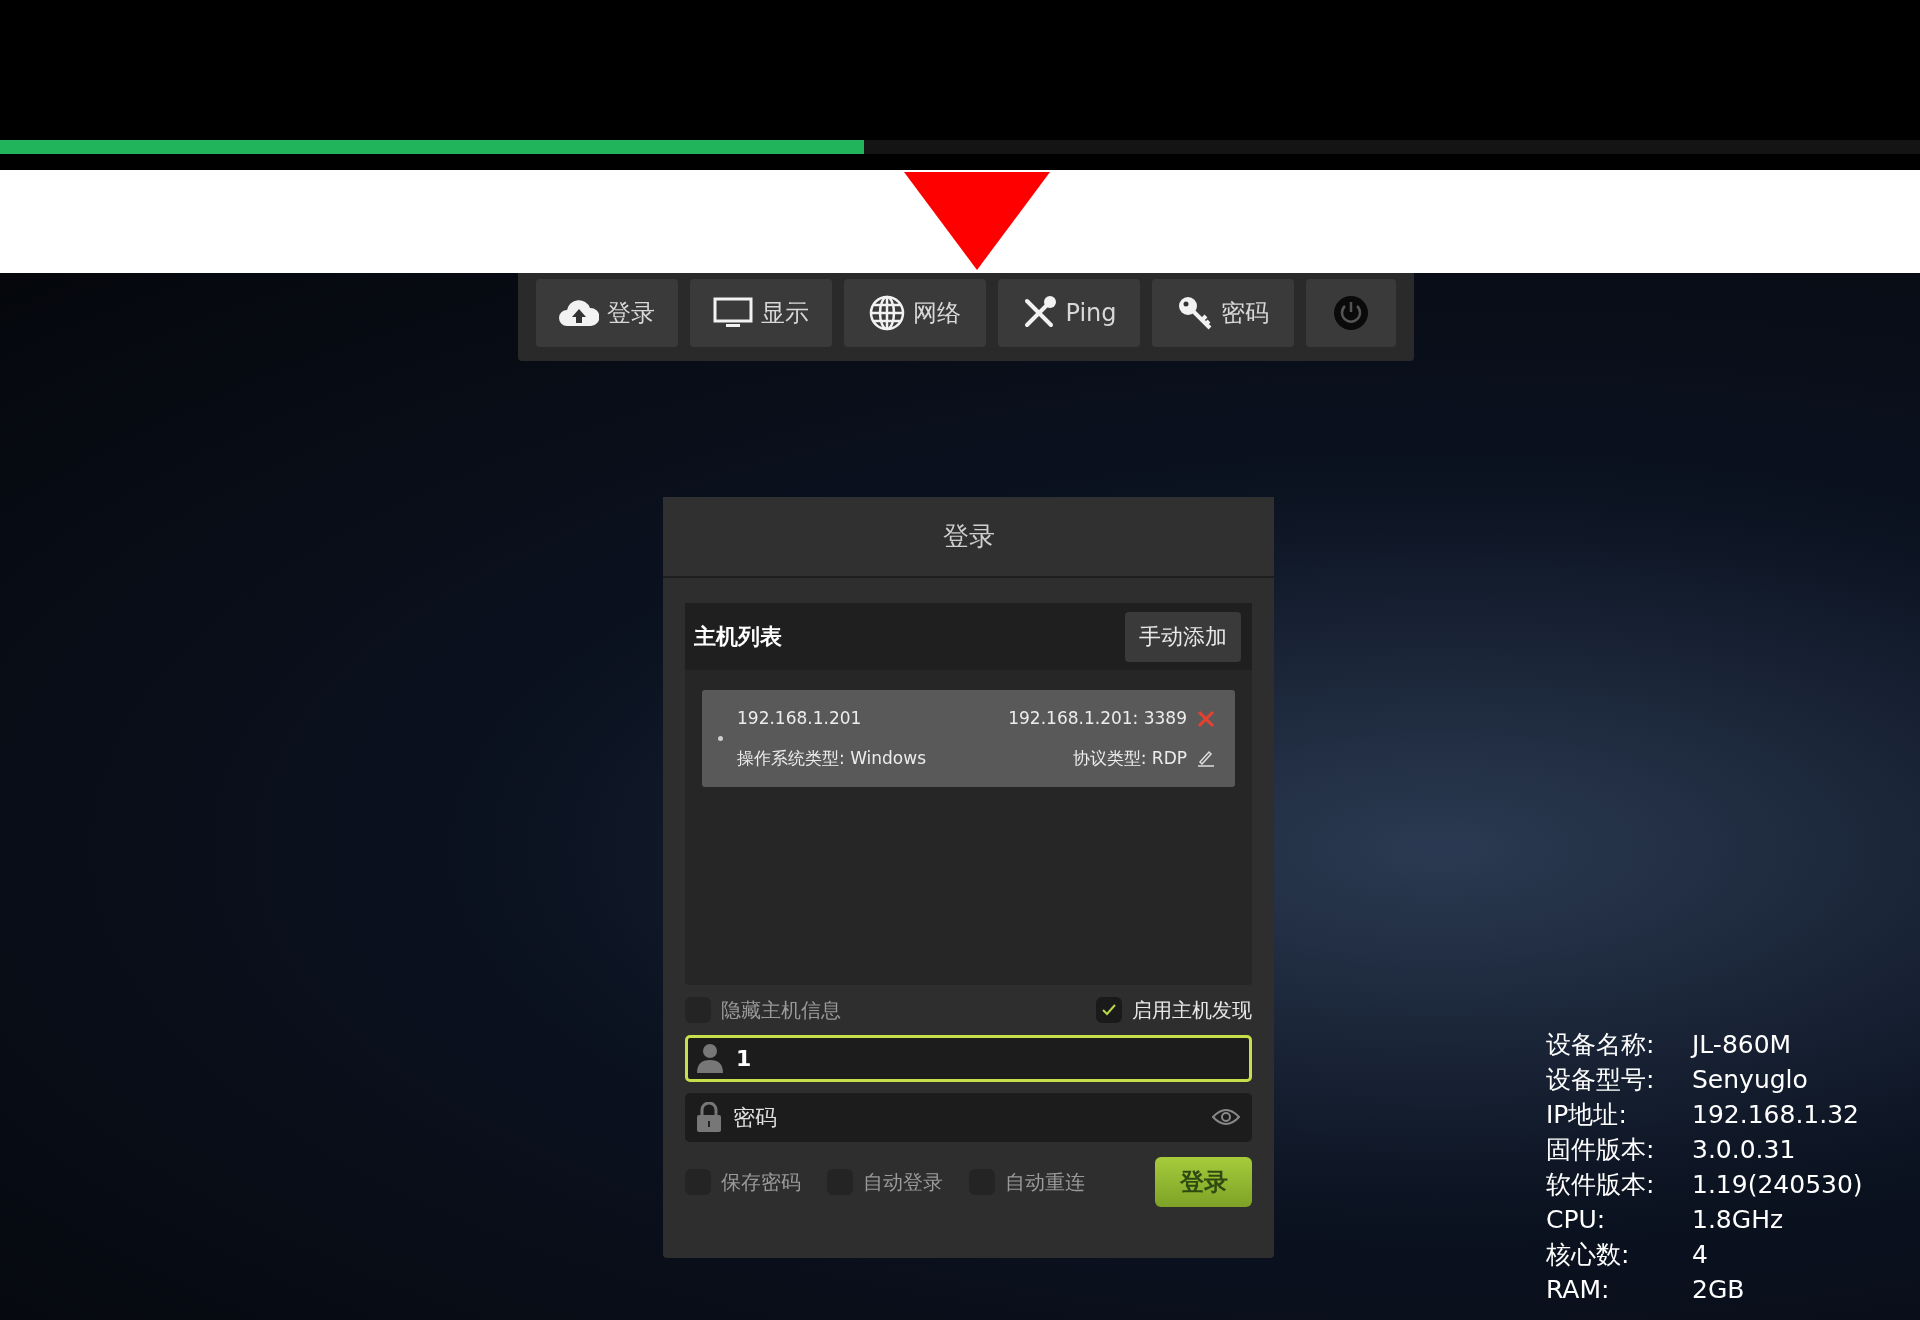  Describe the element at coordinates (915, 313) in the screenshot. I see `toolbar-button: 网络` at that location.